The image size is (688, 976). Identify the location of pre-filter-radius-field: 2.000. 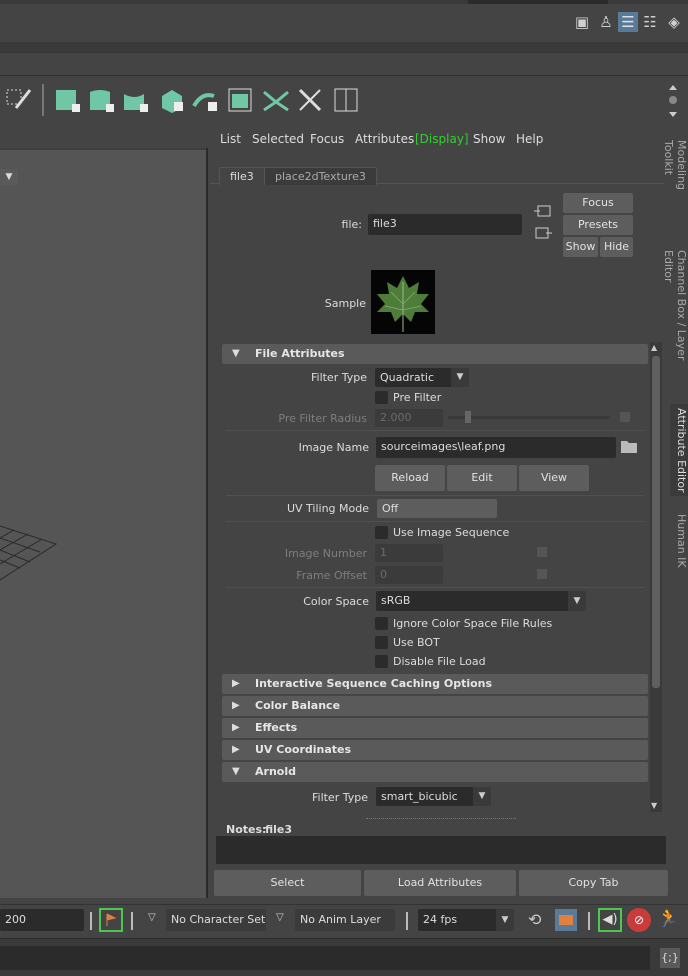
(409, 418).